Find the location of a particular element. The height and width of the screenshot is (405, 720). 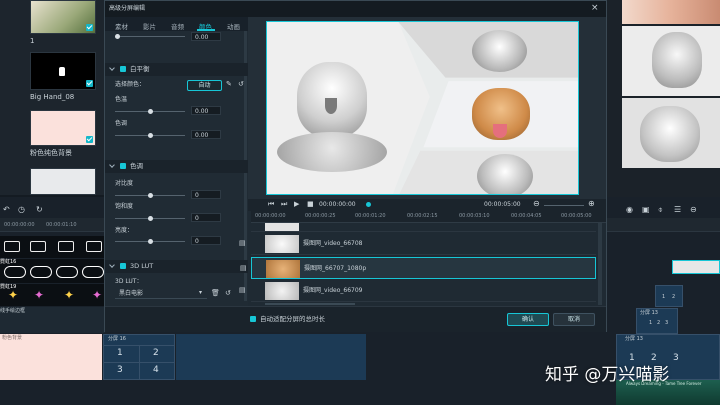

track-pink-bg: 粉色背景 is located at coordinates (51, 357).